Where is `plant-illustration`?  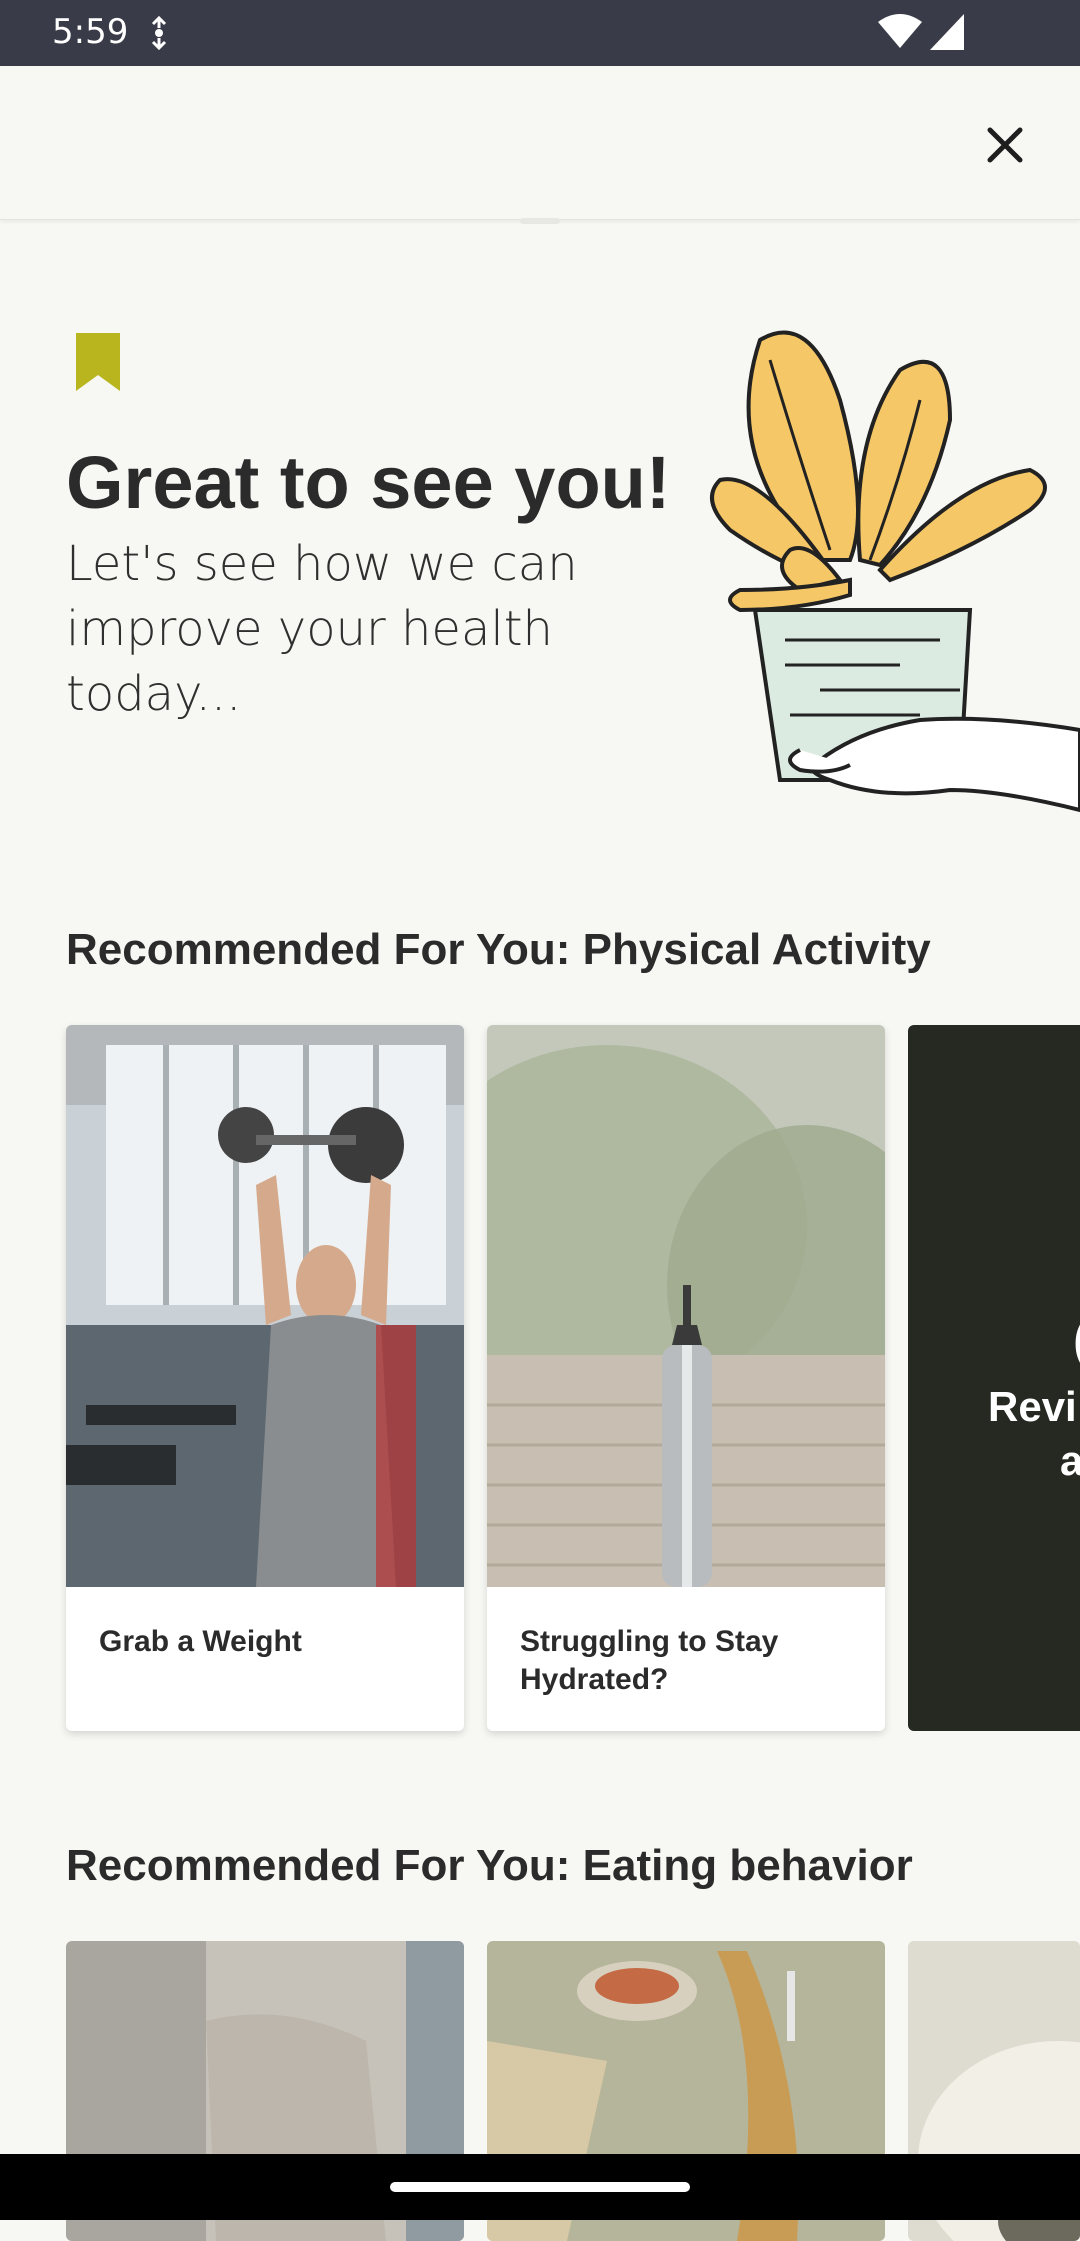
plant-illustration is located at coordinates (890, 572).